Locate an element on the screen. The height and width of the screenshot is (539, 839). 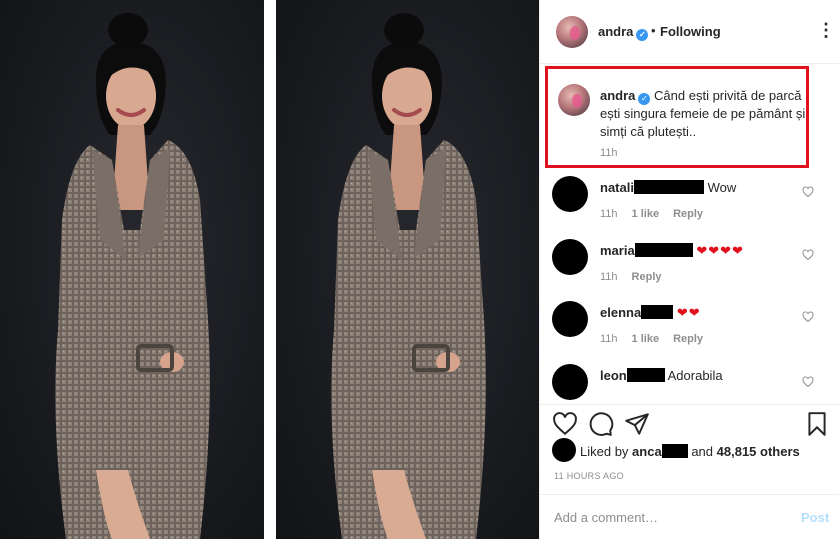
likes-count: 48,815 others is located at coordinates (758, 451).